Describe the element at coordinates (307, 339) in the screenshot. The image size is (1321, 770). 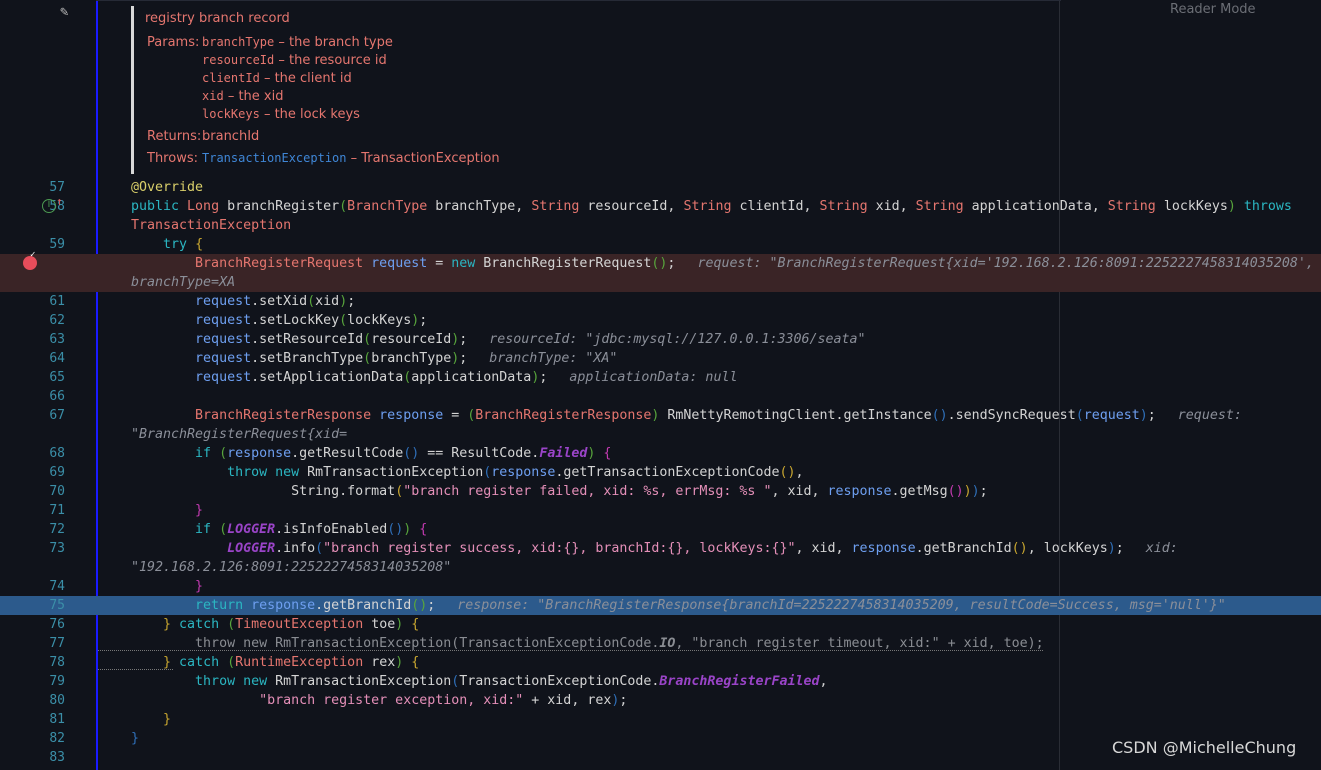
I see `code-token: .setResourceId` at that location.